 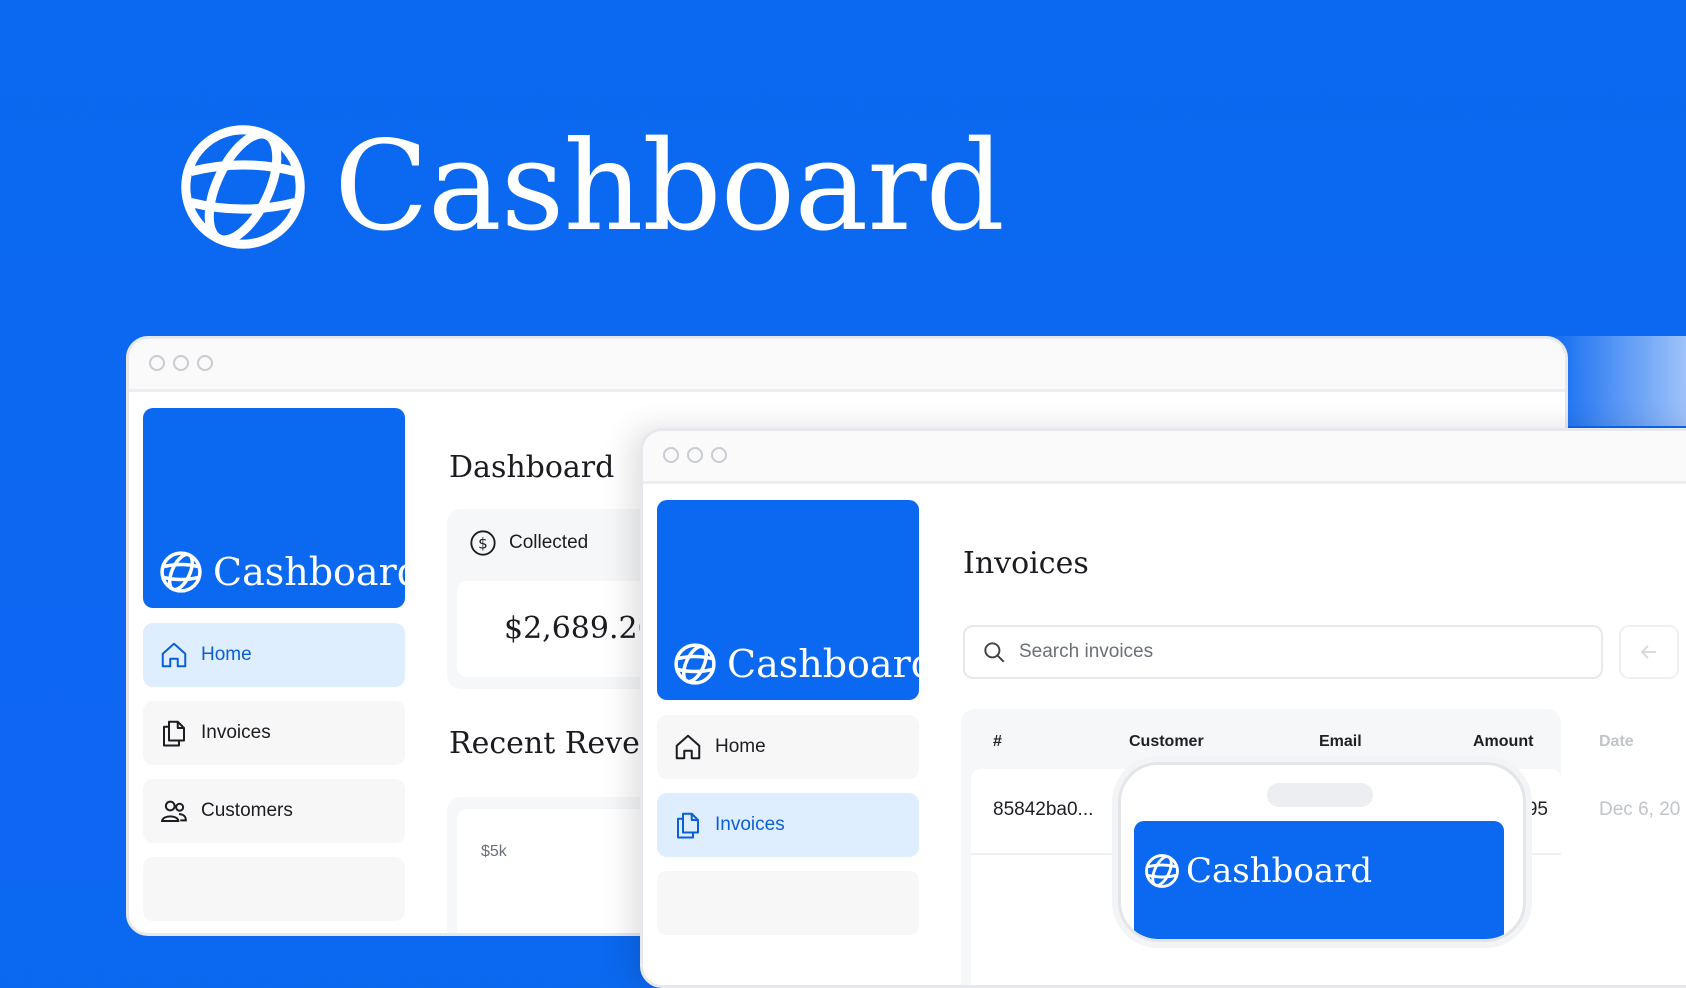 I want to click on hero: Cashboard, so click(x=591, y=187).